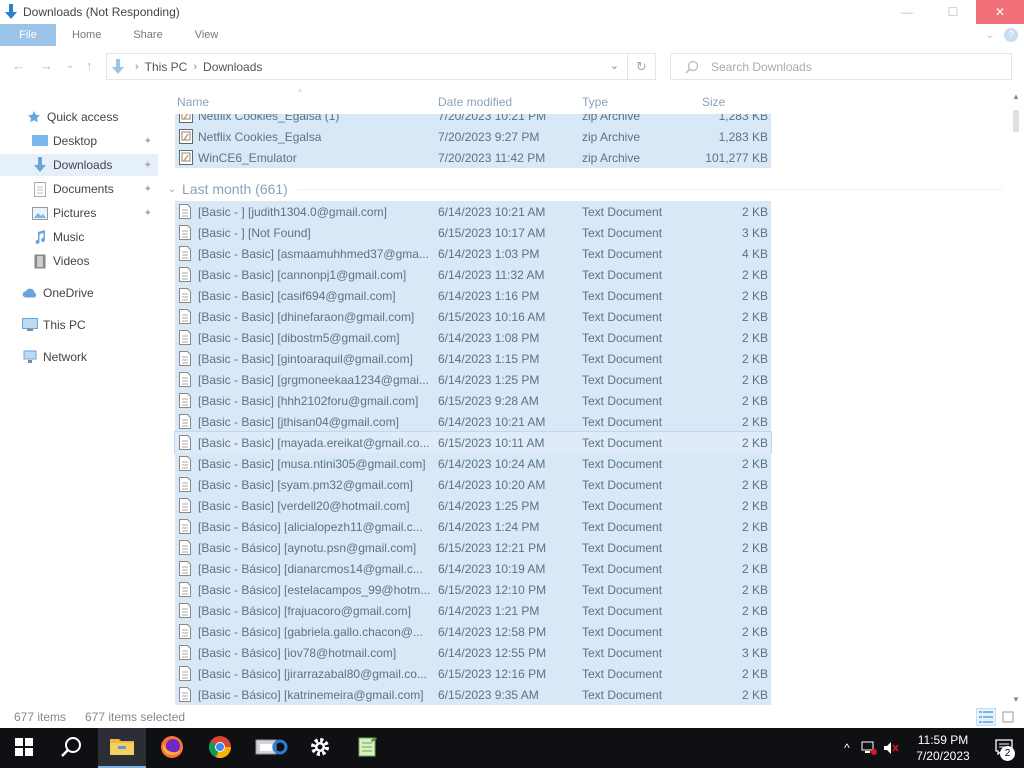 This screenshot has width=1024, height=768. I want to click on sidebar-item-desktop: Desktop ✦, so click(79, 141).